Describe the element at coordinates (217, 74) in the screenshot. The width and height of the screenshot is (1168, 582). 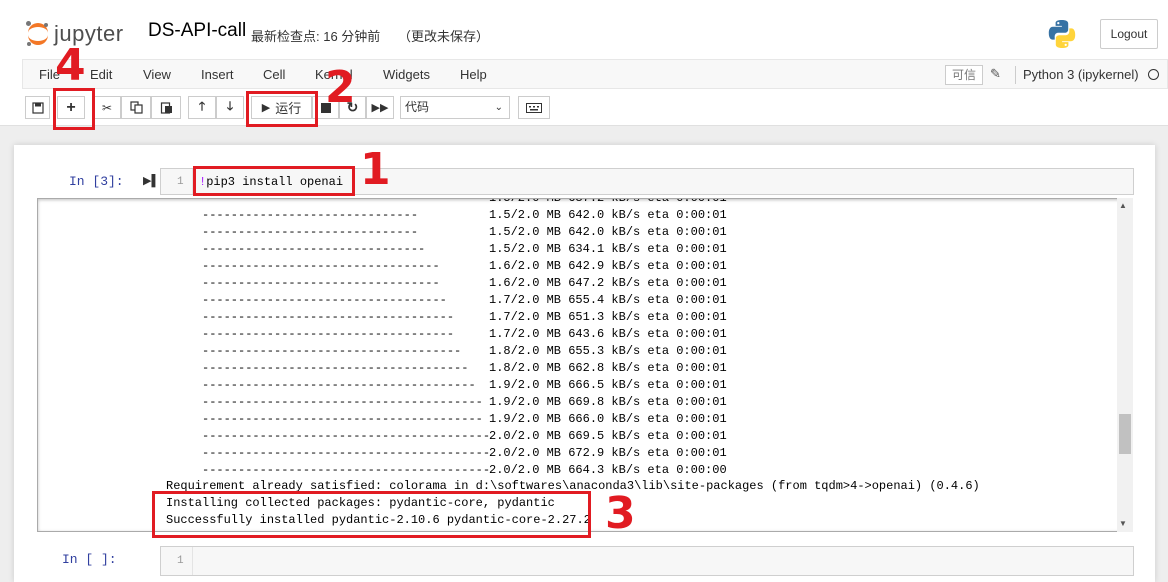
I see `menu-insert: Insert` at that location.